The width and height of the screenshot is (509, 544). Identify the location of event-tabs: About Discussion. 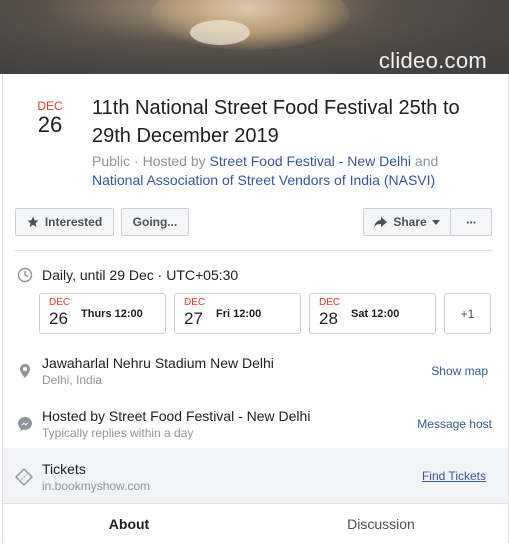
(255, 523).